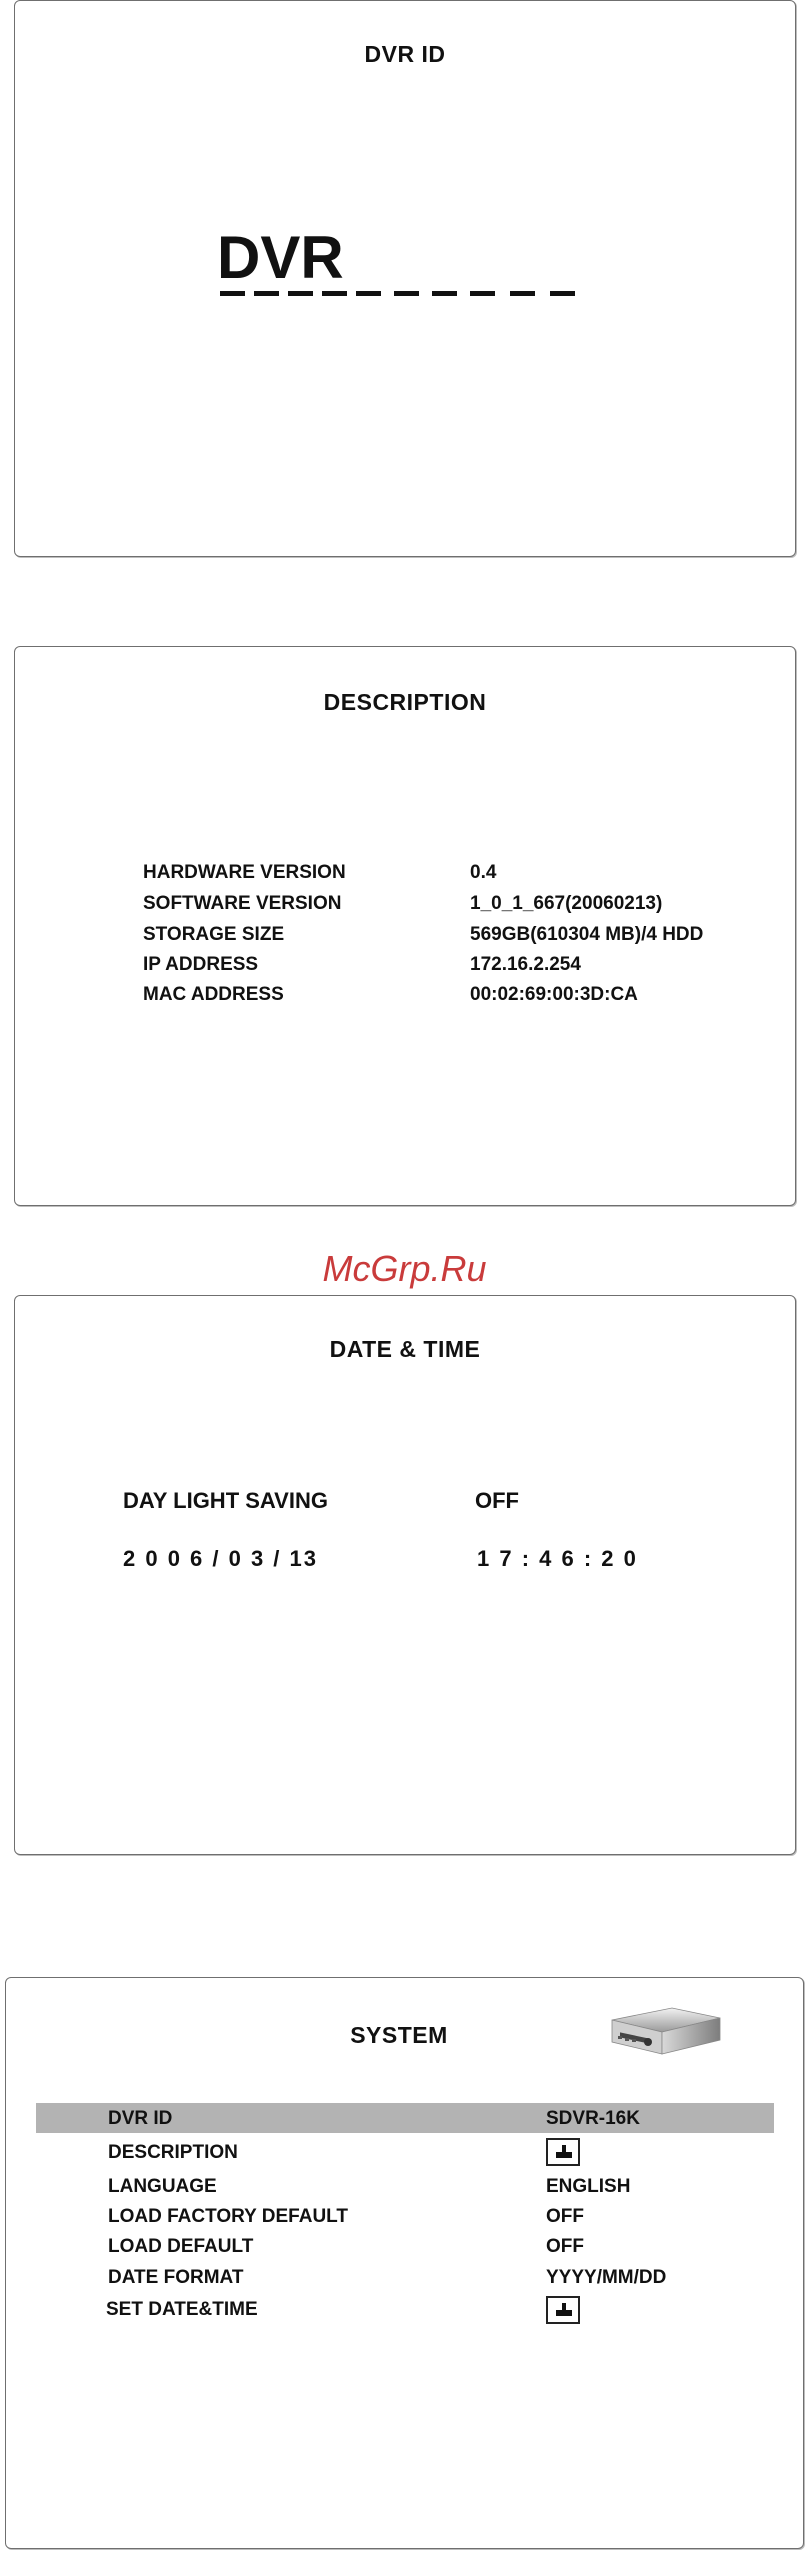  Describe the element at coordinates (525, 964) in the screenshot. I see `ip-address-value: 172.16.2.254` at that location.